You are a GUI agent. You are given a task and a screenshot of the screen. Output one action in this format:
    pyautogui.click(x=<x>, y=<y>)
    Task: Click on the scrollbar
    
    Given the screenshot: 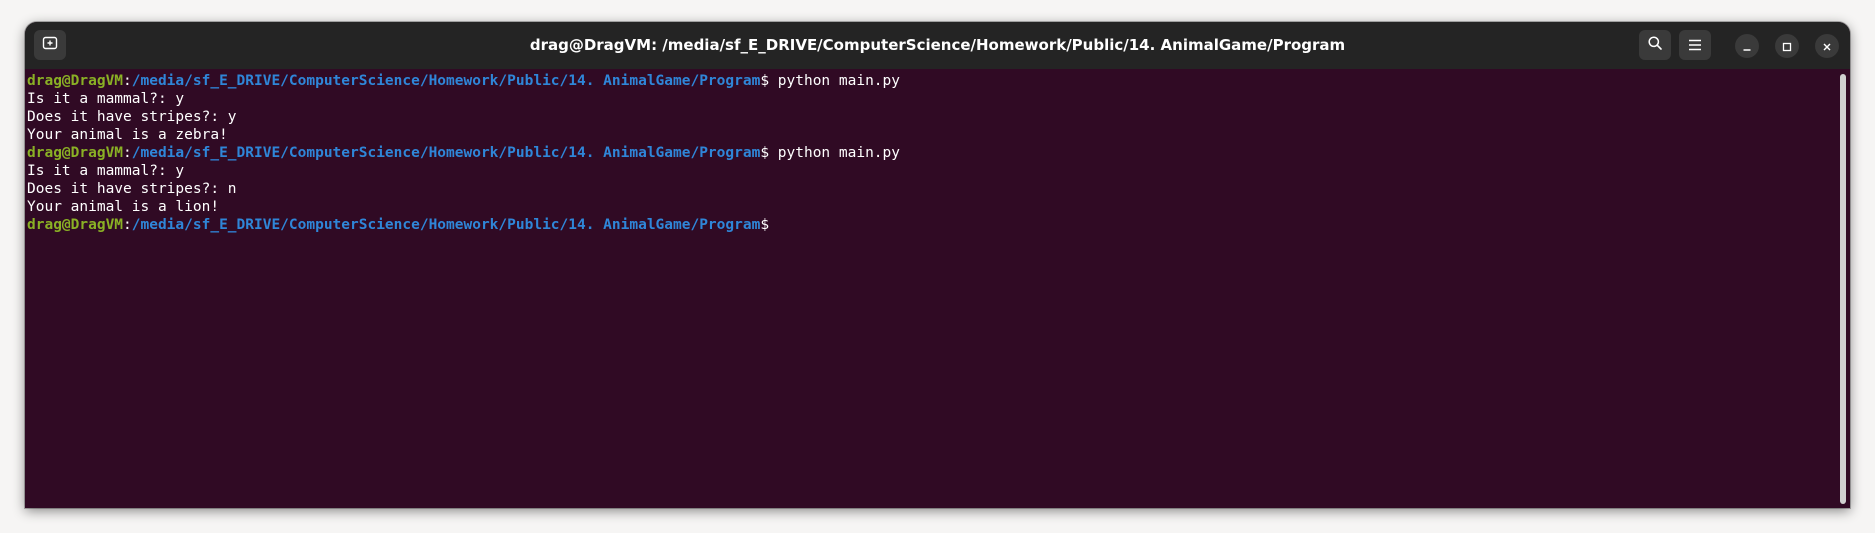 What is the action you would take?
    pyautogui.click(x=1843, y=289)
    